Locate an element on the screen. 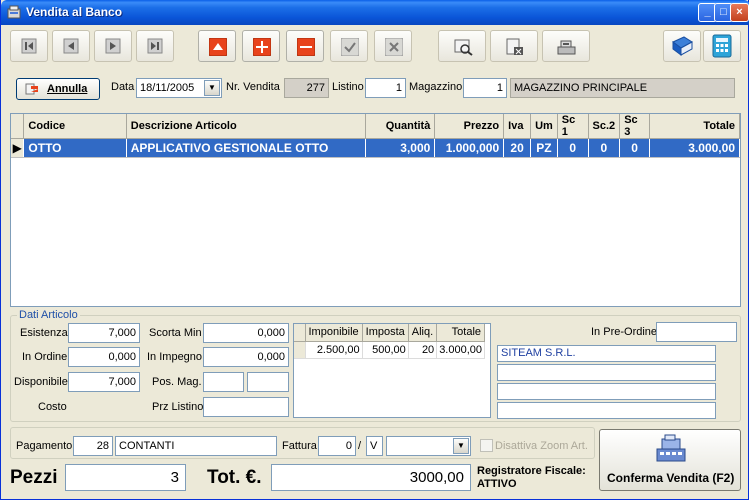  col-prezzo: Prezzo is located at coordinates (469, 126).